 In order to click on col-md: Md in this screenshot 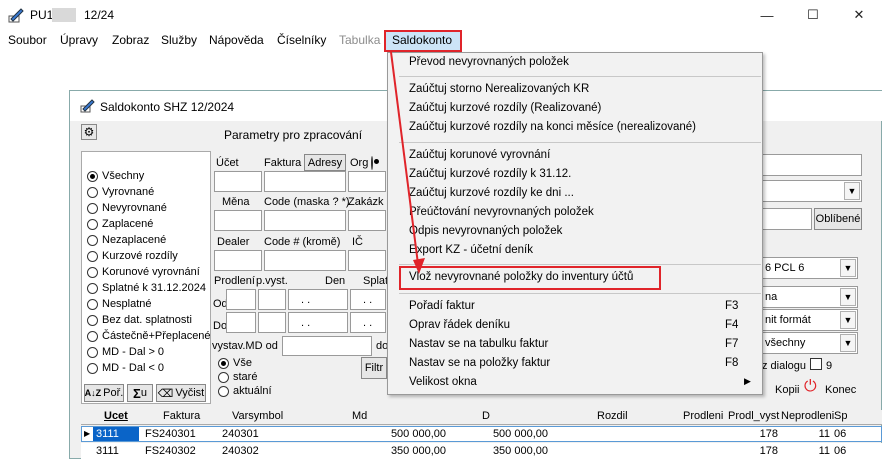, I will do `click(359, 416)`.